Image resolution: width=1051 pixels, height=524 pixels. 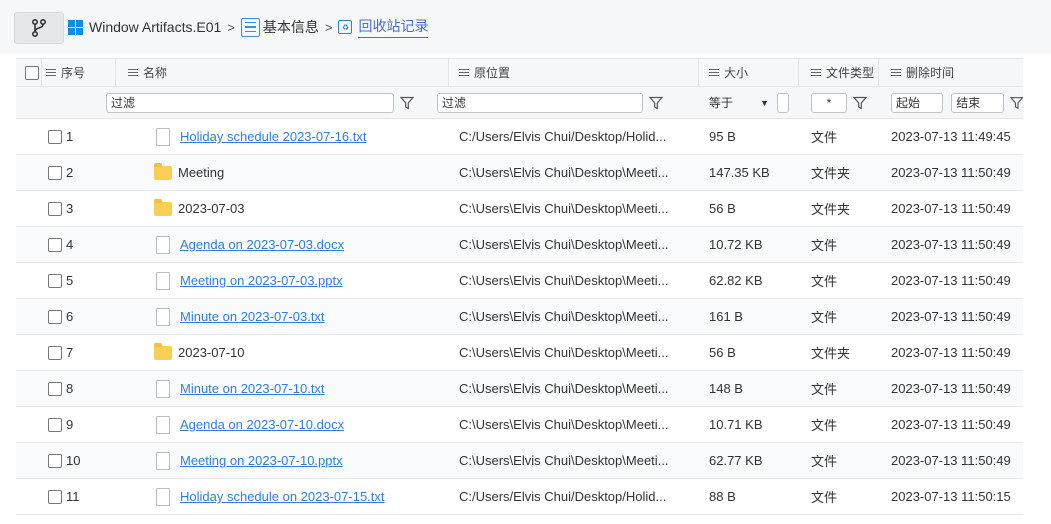 I want to click on row-name-link: Minute on 2023-07-03.txt, so click(x=252, y=316).